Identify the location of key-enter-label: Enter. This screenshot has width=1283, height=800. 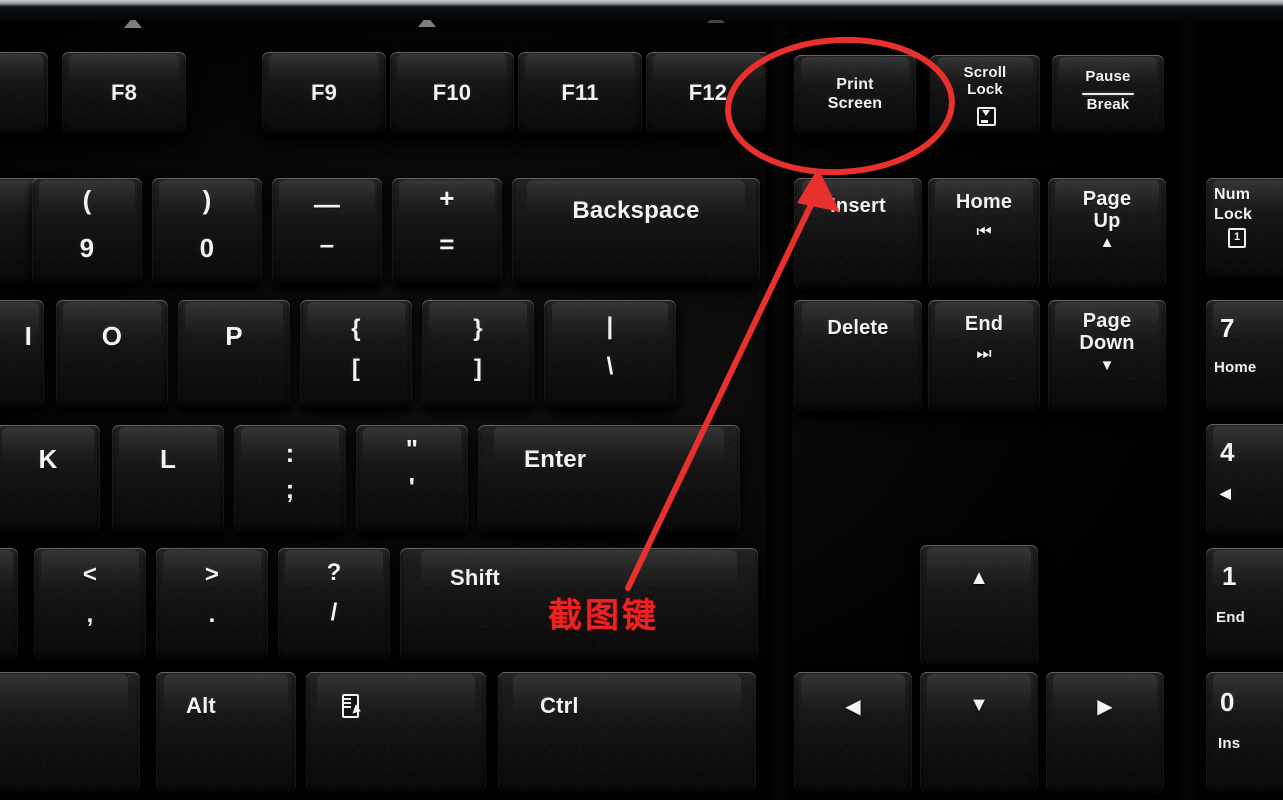
(555, 459).